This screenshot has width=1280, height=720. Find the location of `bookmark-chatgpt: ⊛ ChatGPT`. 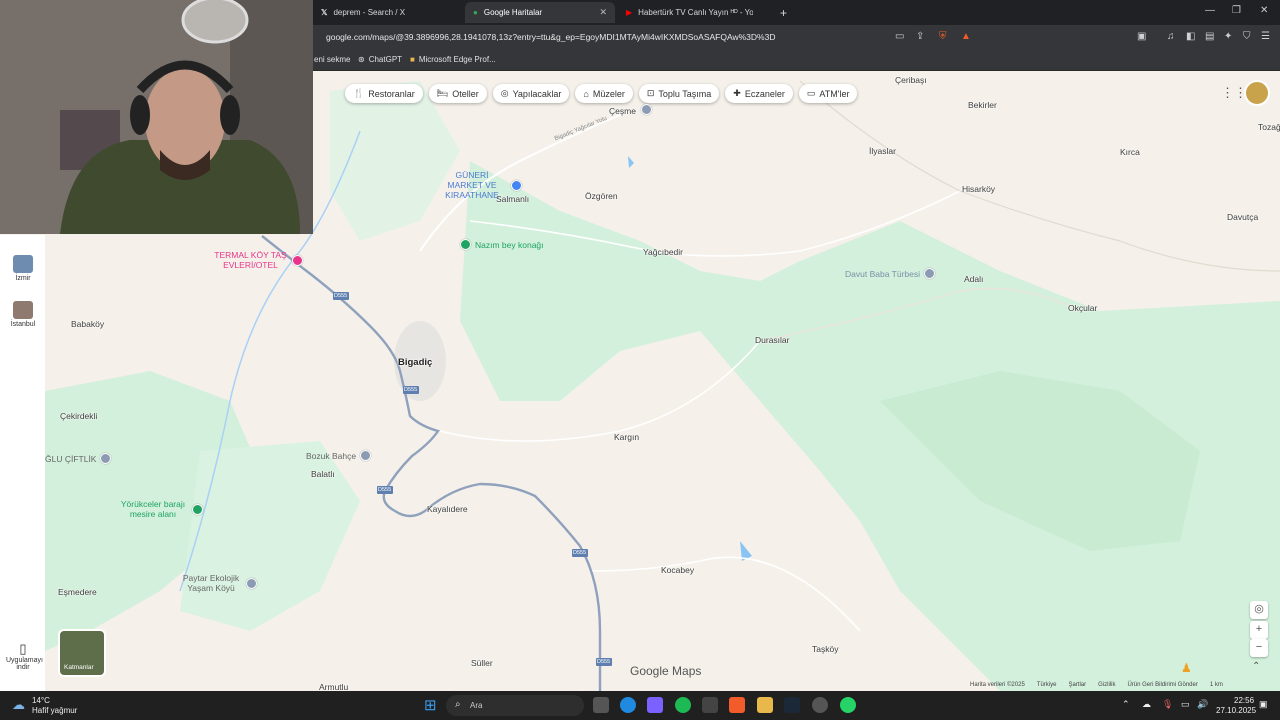

bookmark-chatgpt: ⊛ ChatGPT is located at coordinates (380, 59).